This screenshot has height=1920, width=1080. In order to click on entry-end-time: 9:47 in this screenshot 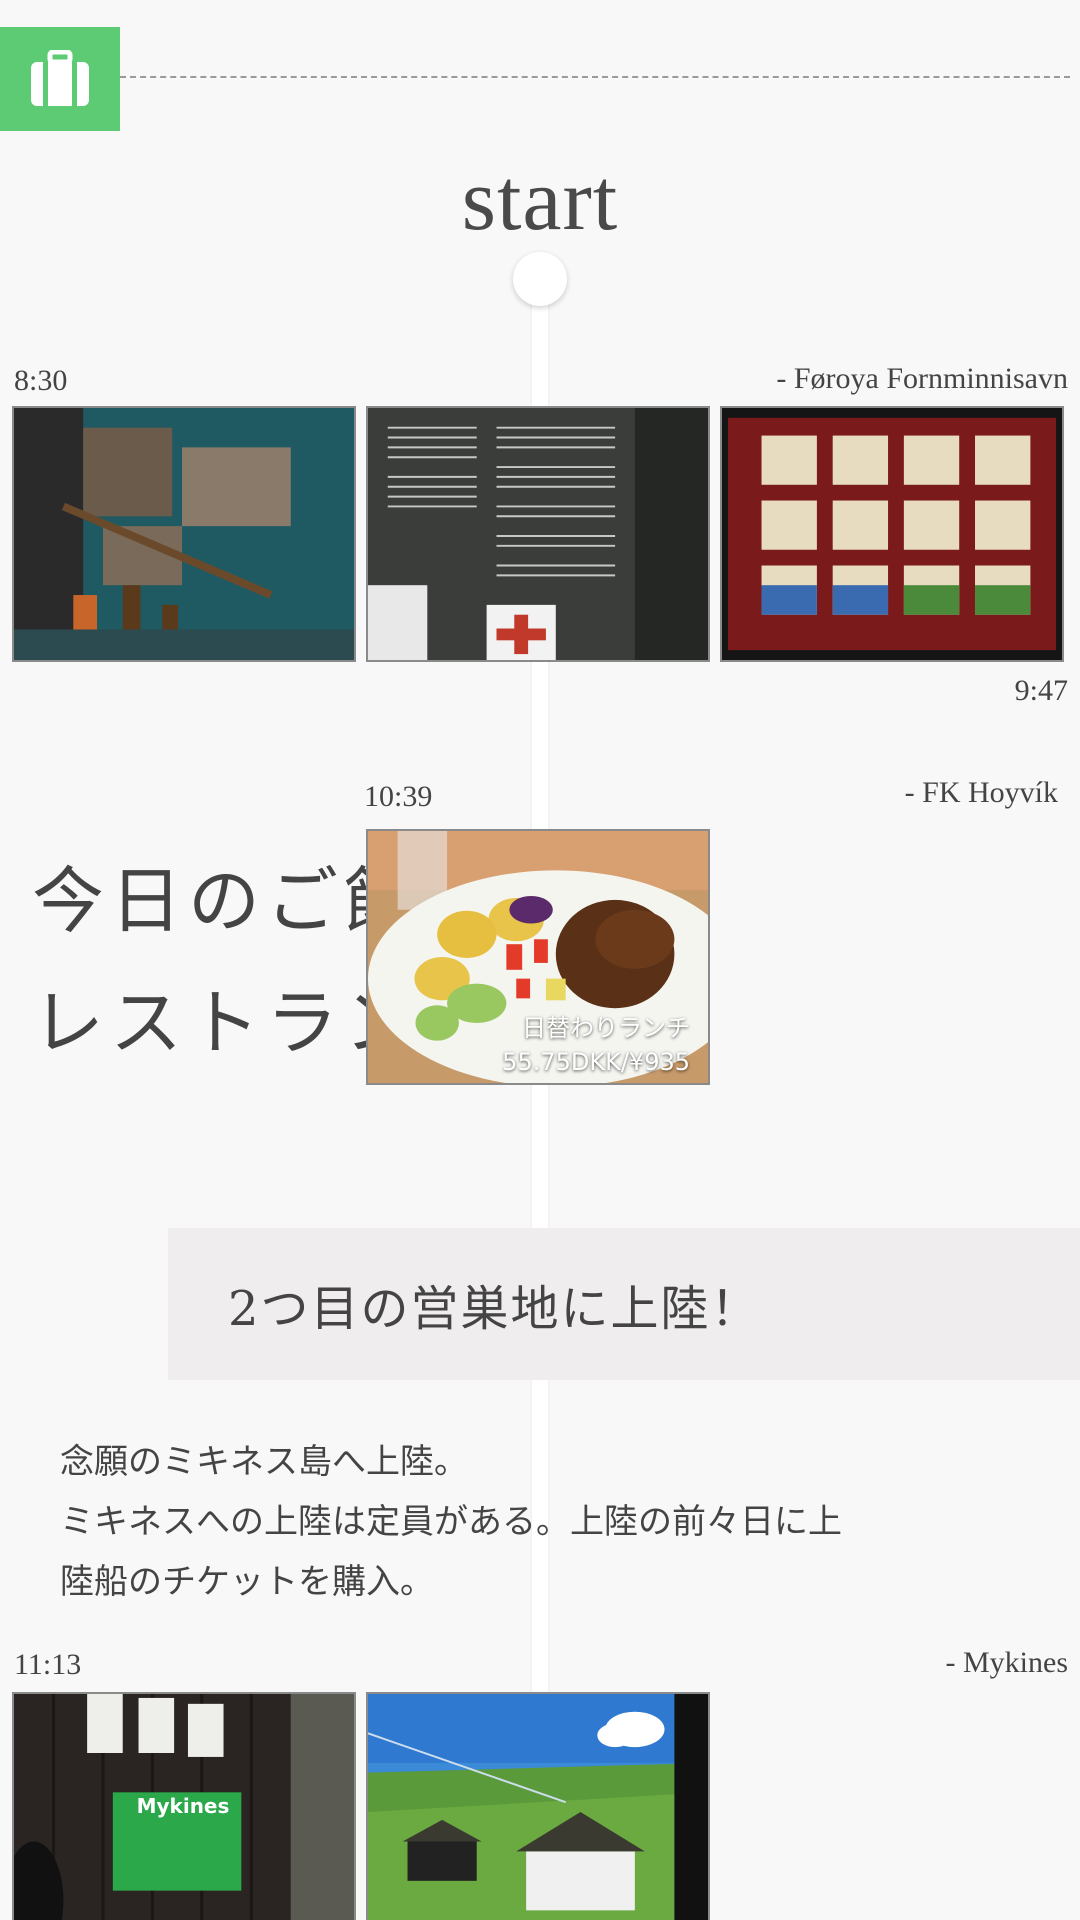, I will do `click(1041, 690)`.